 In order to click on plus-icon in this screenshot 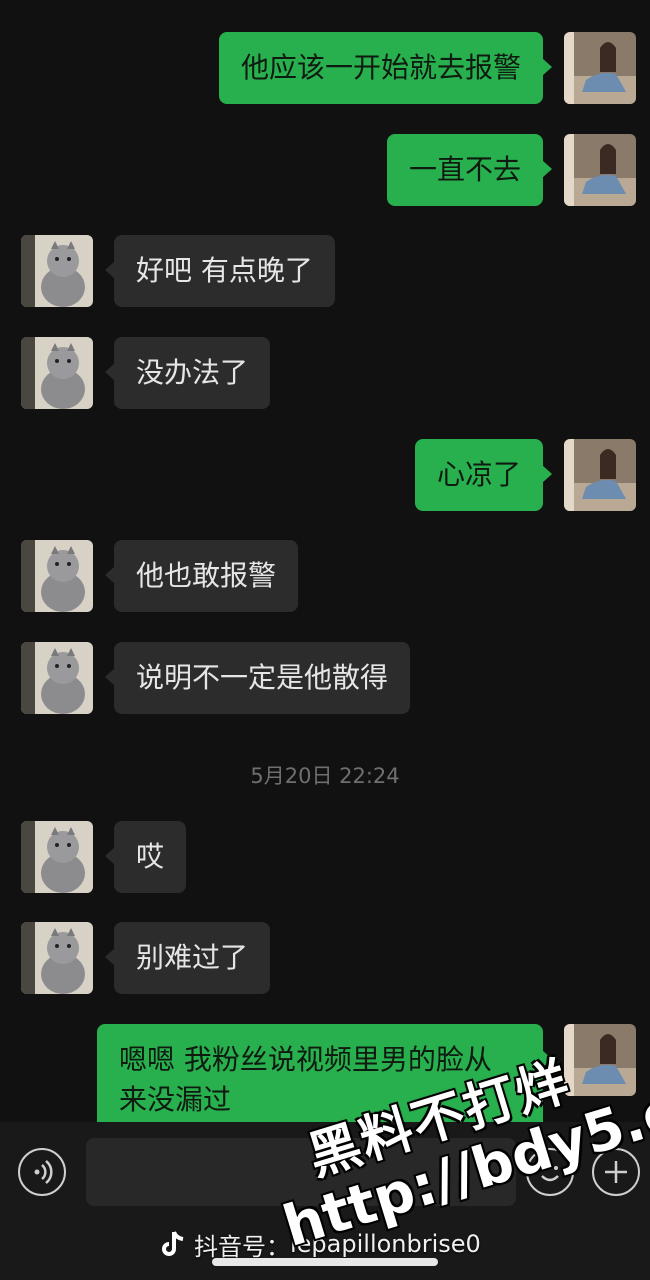, I will do `click(616, 1172)`.